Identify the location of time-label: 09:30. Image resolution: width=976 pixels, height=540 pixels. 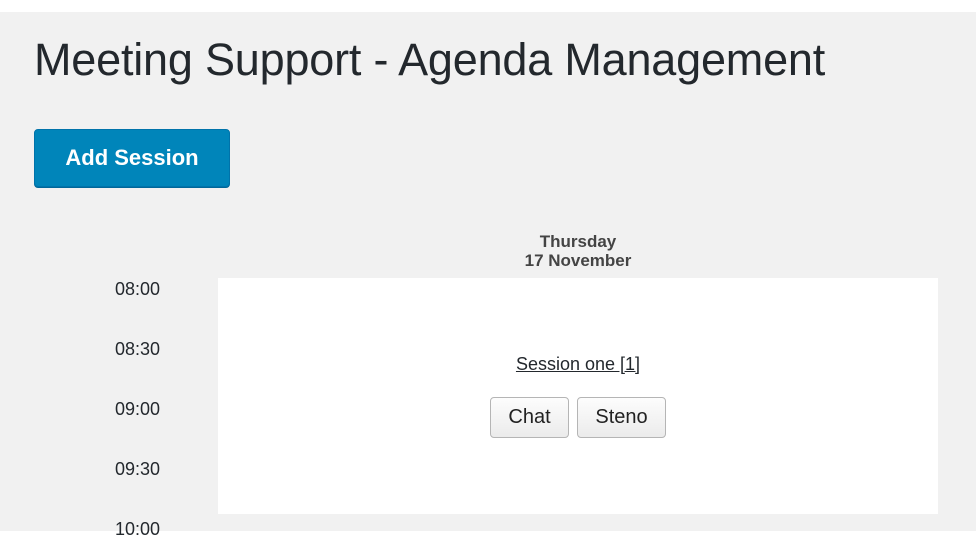
(137, 469).